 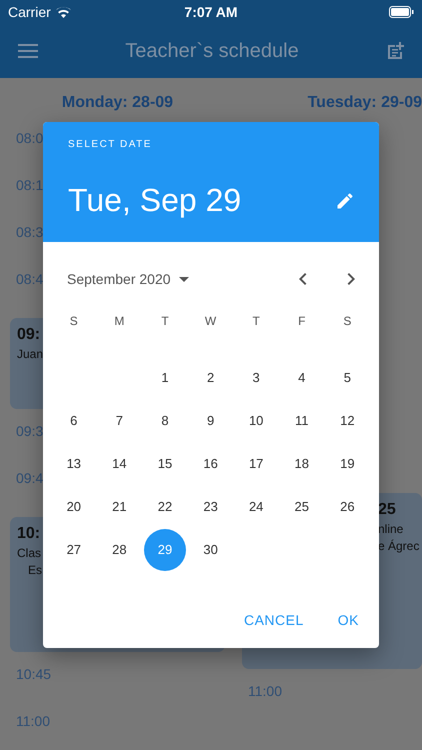 I want to click on calendar-day: 20, so click(x=73, y=507).